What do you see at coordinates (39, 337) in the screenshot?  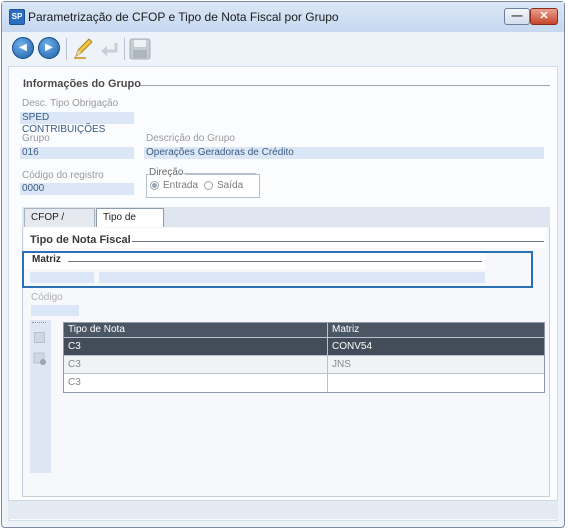 I see `add-row-icon` at bounding box center [39, 337].